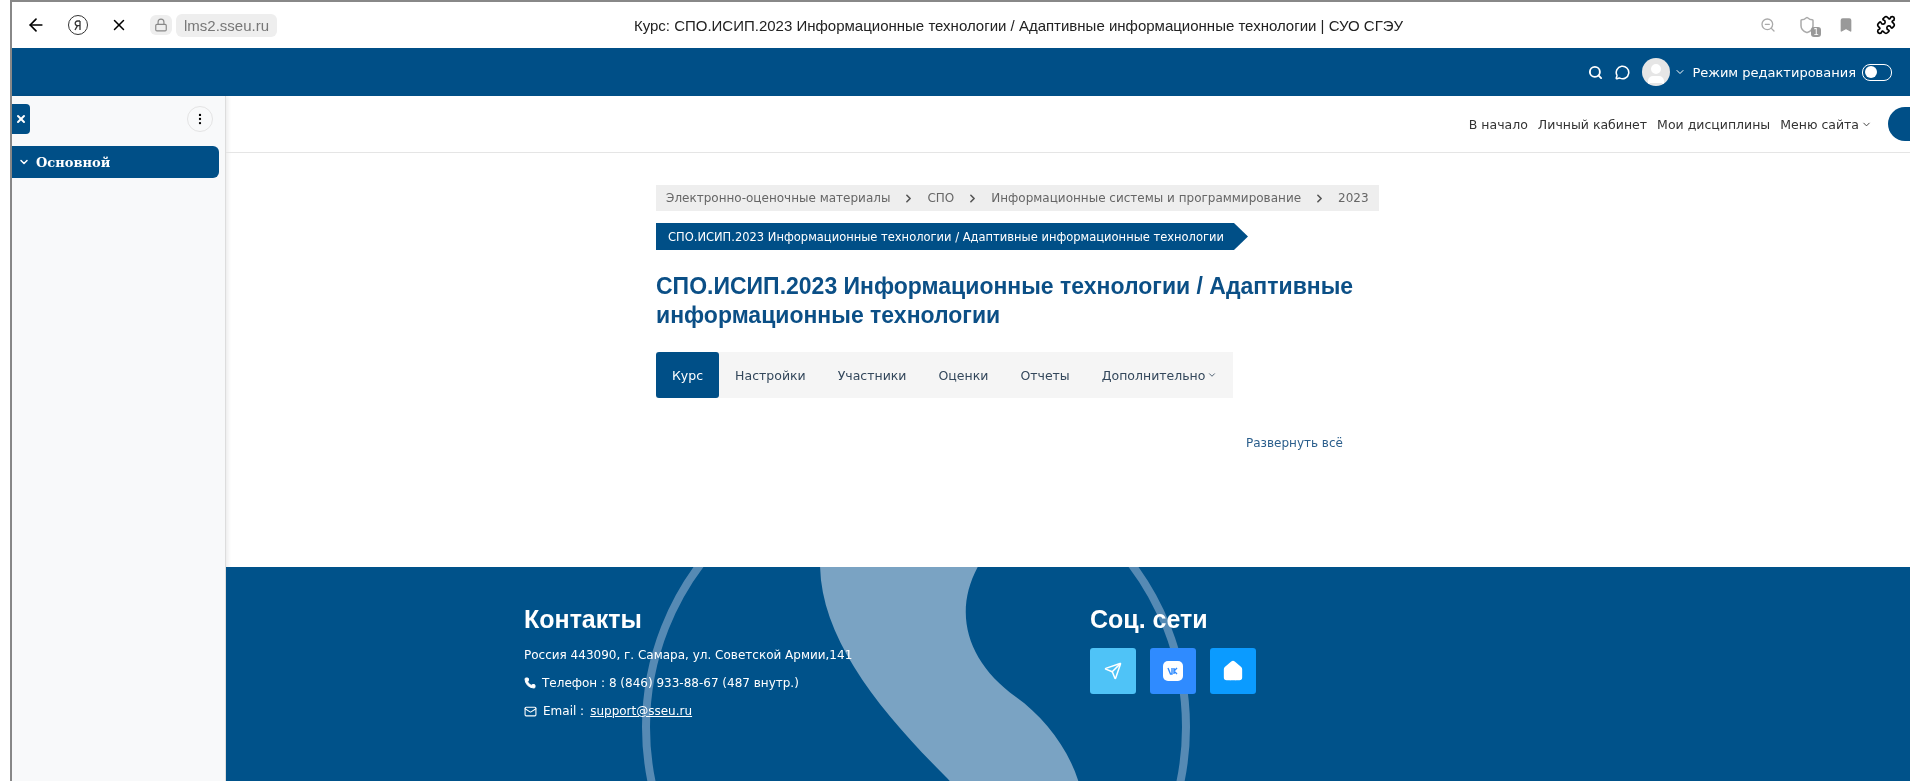 The image size is (1910, 781). Describe the element at coordinates (1498, 124) in the screenshot. I see `nav-link: В начало` at that location.